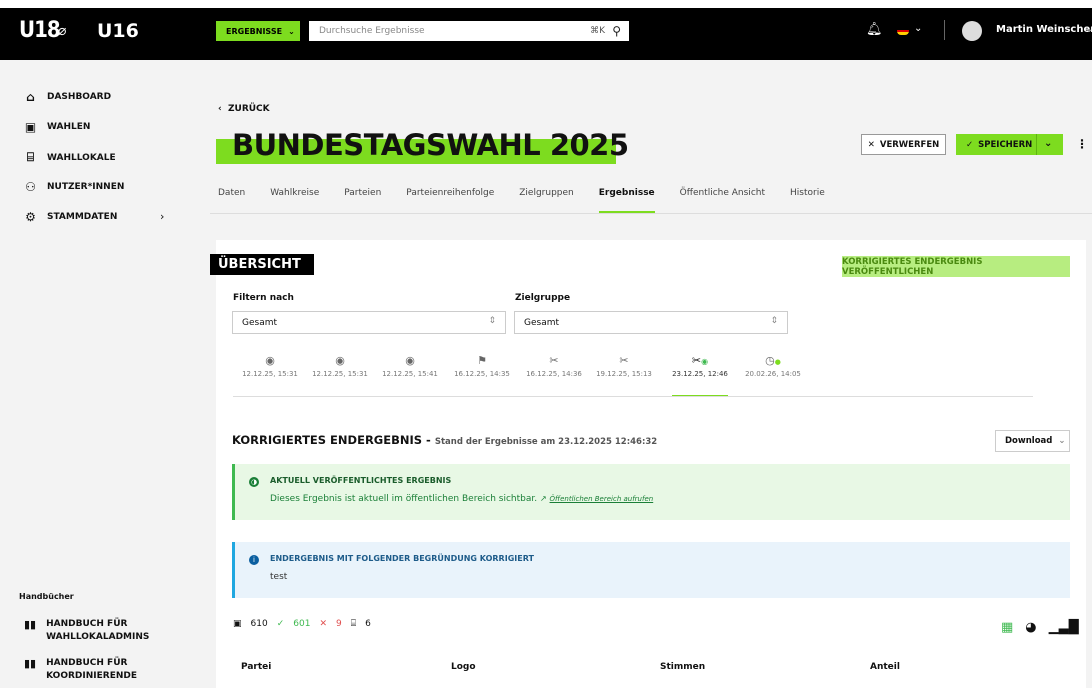 Image resolution: width=1092 pixels, height=688 pixels. I want to click on timeline-entry-active: ✂◉ 23.12.25, 12:46, so click(700, 375).